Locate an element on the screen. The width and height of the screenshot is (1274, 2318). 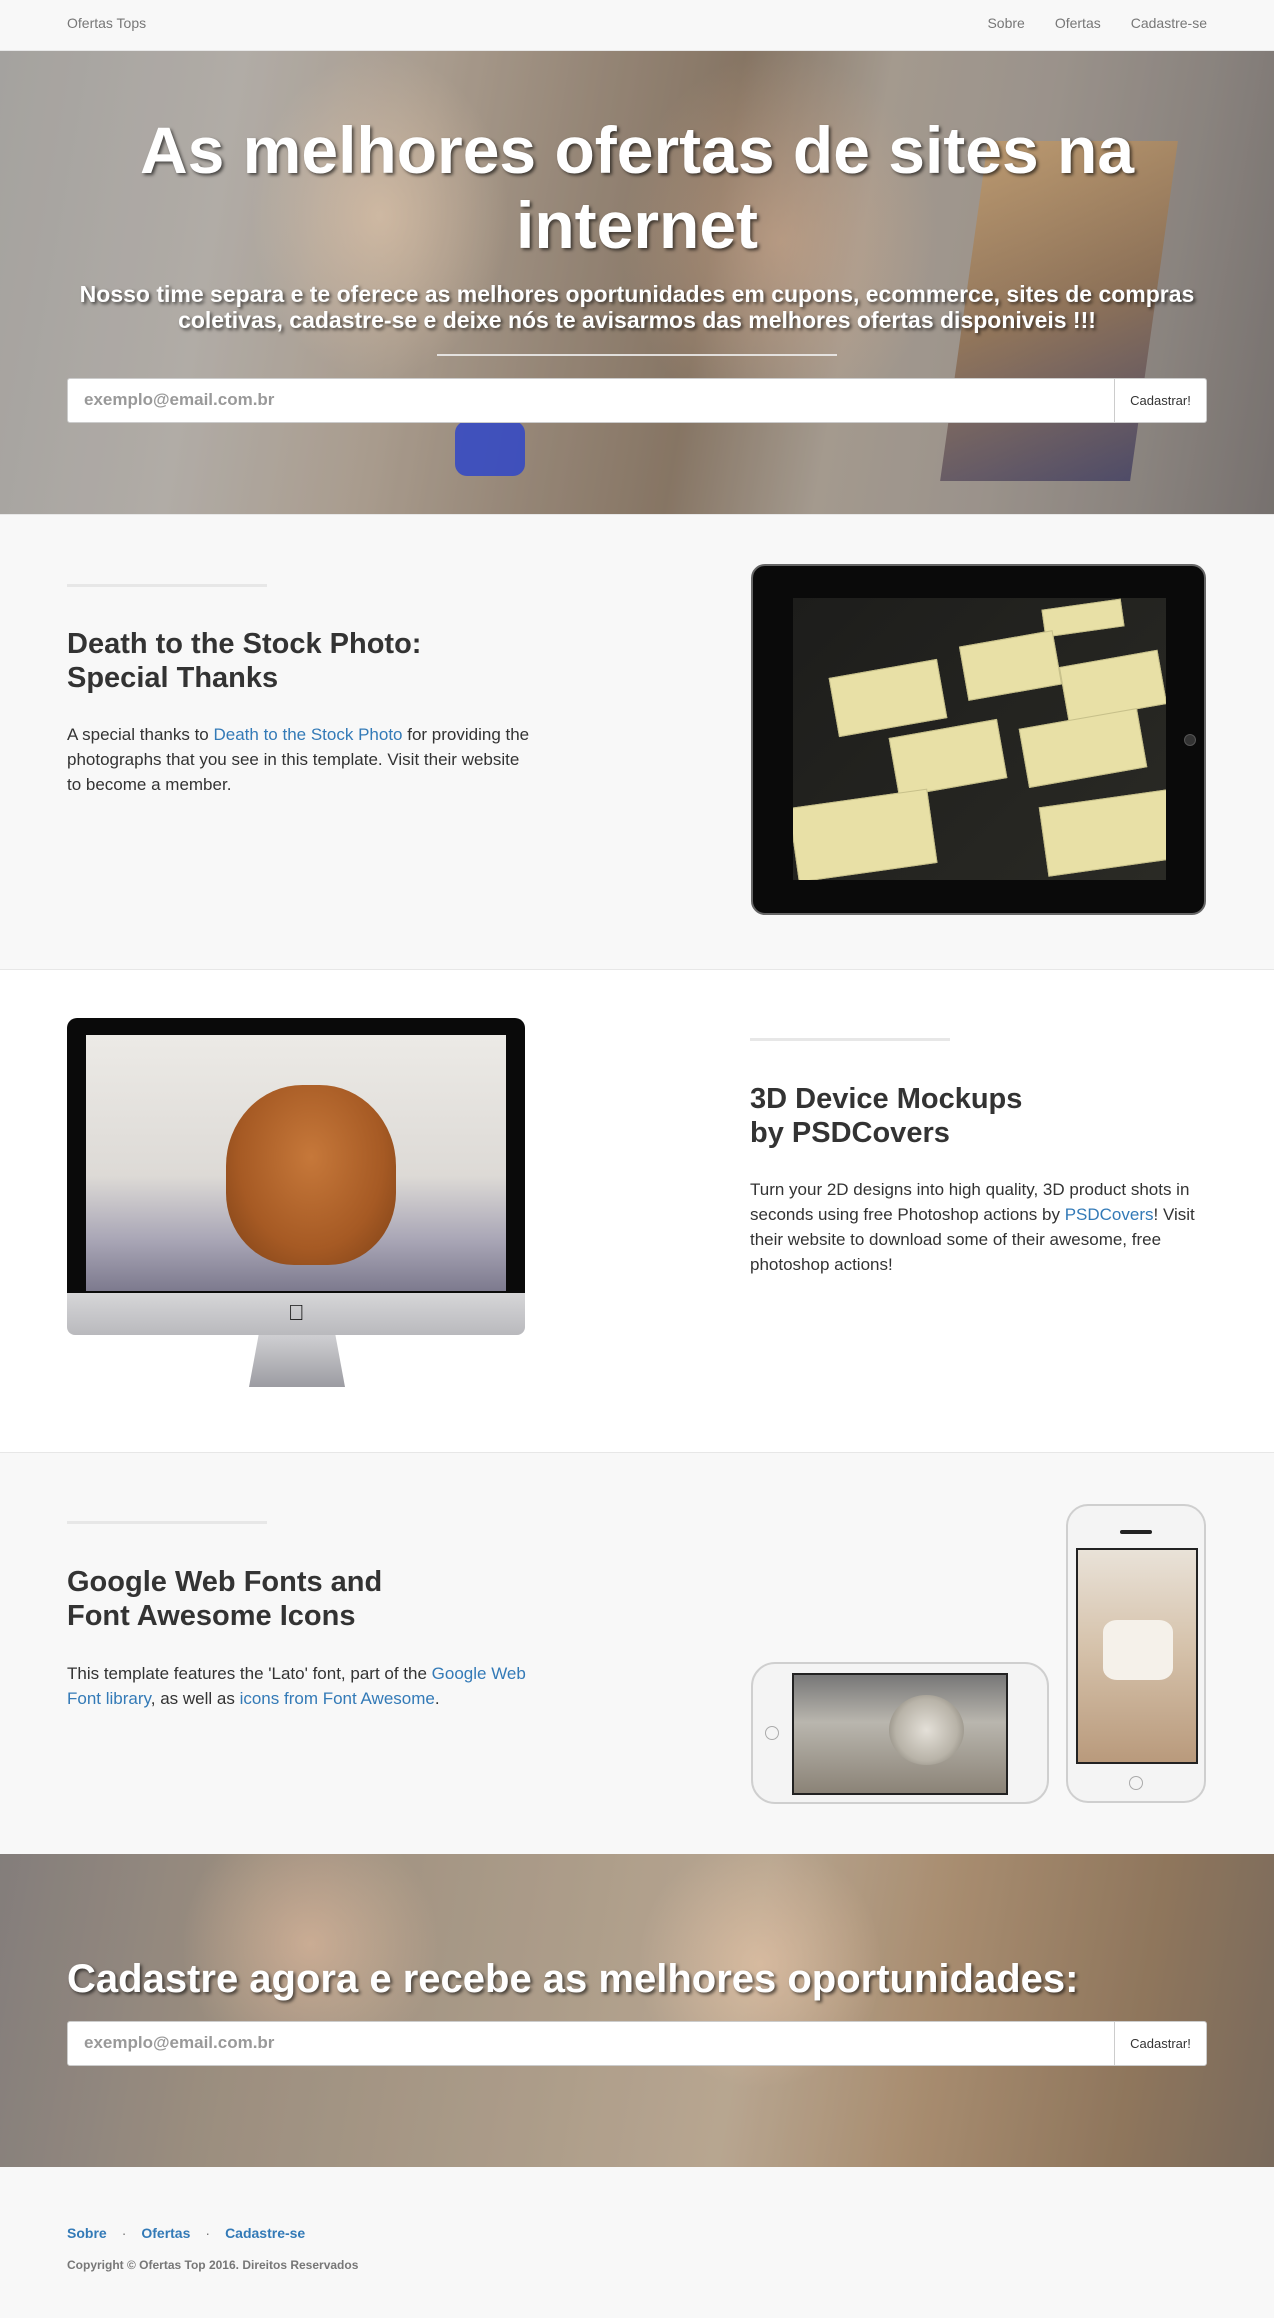
hero-phone is located at coordinates (490, 448).